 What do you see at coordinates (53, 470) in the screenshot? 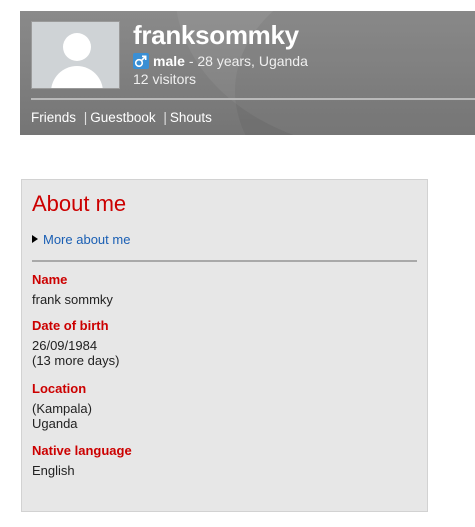
I see `field-value-line: English` at bounding box center [53, 470].